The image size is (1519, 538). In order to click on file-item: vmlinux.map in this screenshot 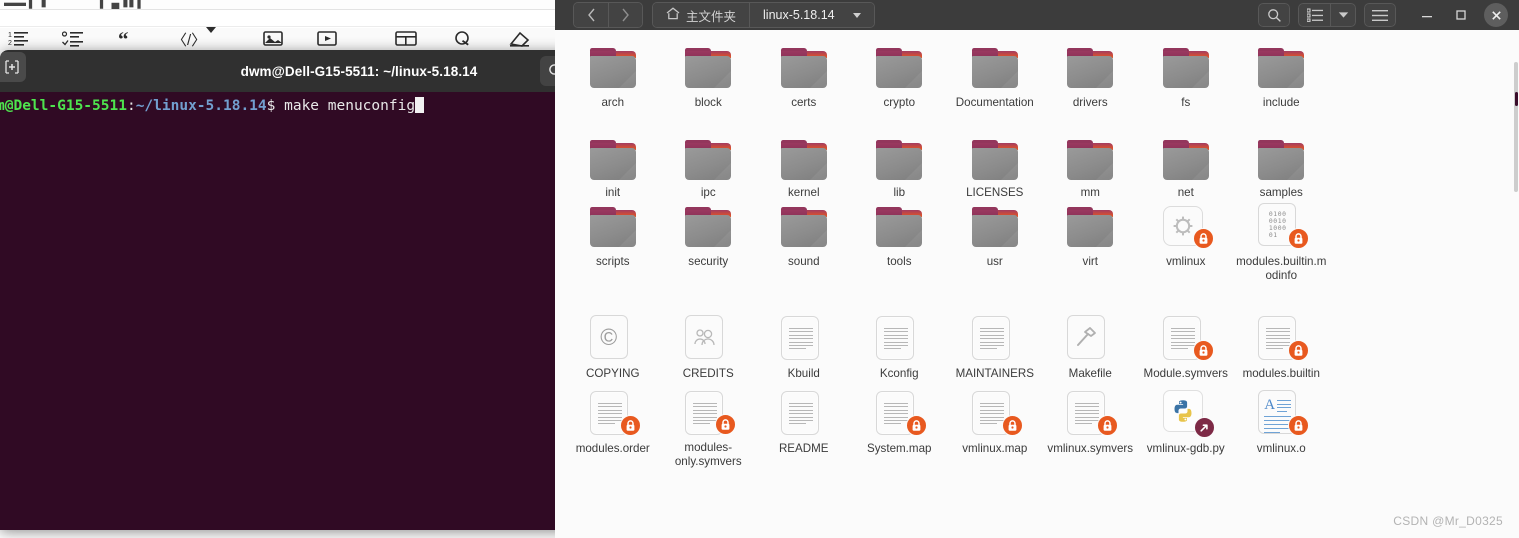, I will do `click(995, 421)`.